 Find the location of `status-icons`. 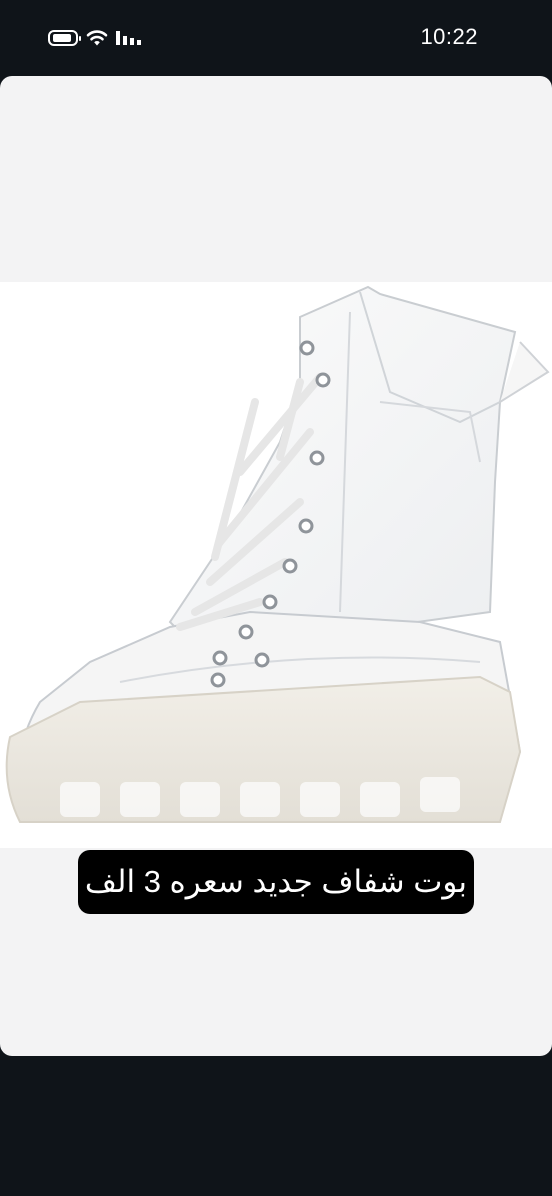

status-icons is located at coordinates (97, 38).